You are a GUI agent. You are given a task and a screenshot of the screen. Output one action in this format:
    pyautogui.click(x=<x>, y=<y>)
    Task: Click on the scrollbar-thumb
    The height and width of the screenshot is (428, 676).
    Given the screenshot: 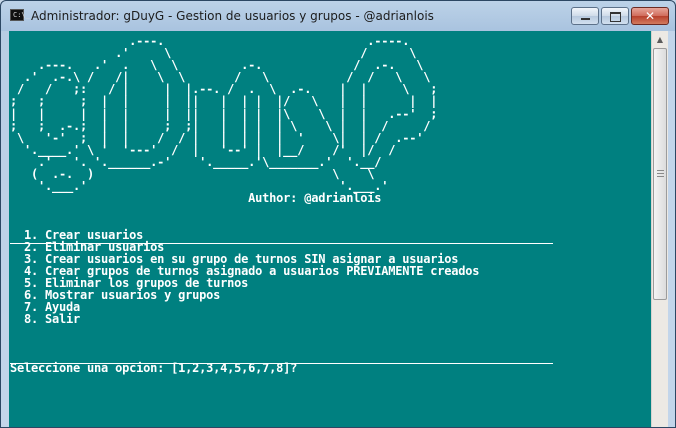 What is the action you would take?
    pyautogui.click(x=660, y=174)
    